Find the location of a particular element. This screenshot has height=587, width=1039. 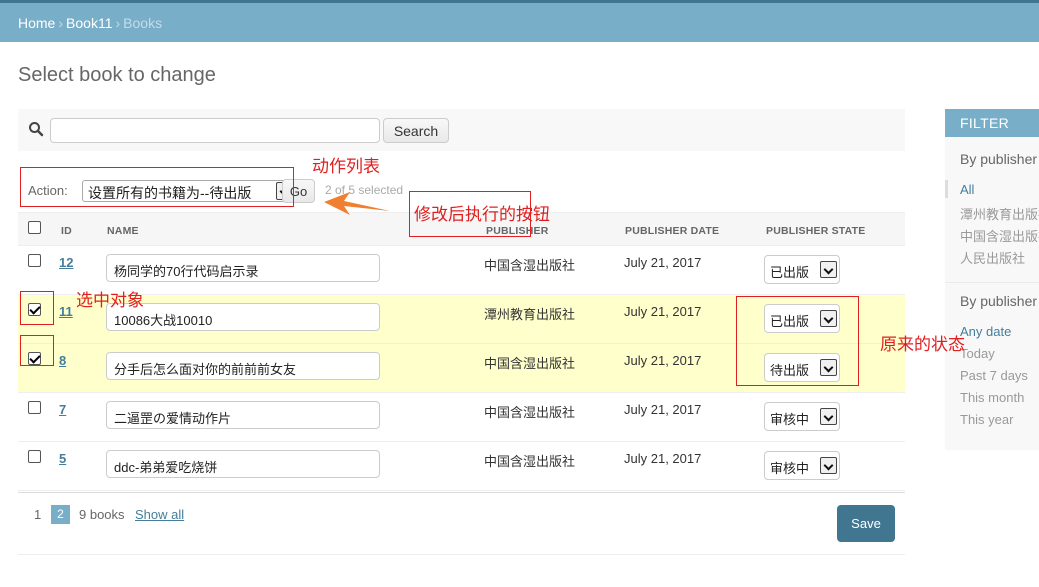

arrow-left-icon is located at coordinates (357, 203).